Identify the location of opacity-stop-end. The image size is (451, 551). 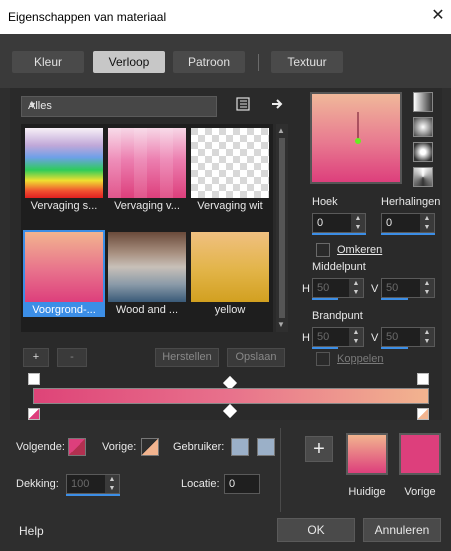
(423, 379).